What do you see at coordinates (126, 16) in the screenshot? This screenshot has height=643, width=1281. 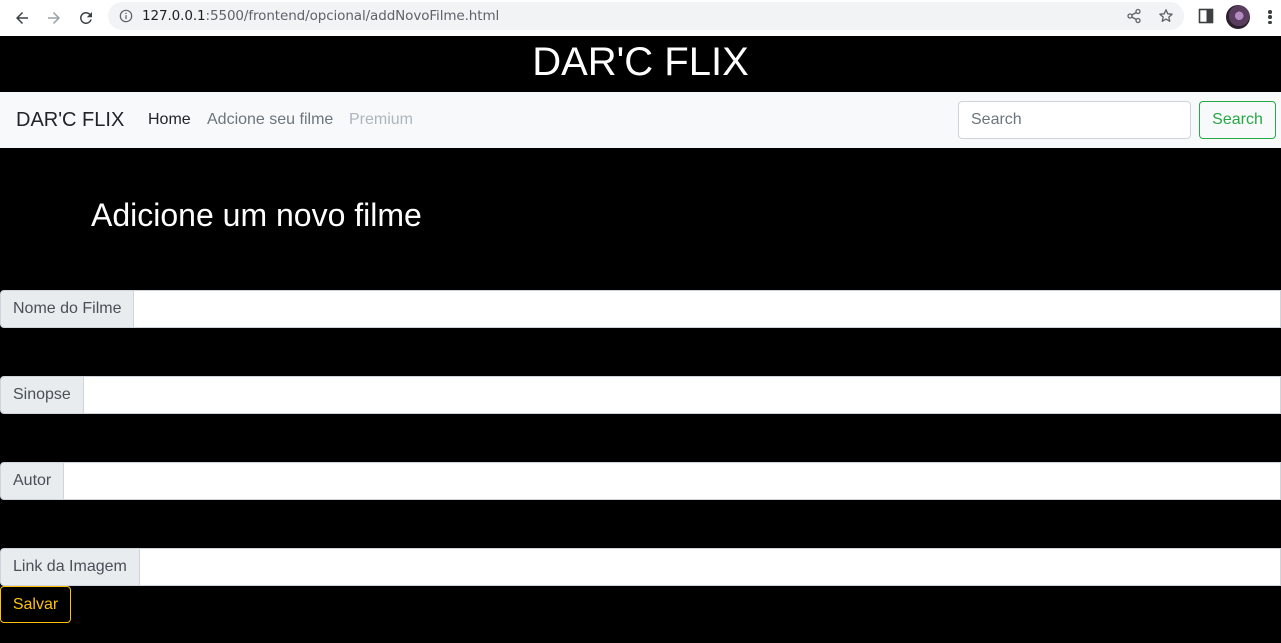 I see `site-info-icon` at bounding box center [126, 16].